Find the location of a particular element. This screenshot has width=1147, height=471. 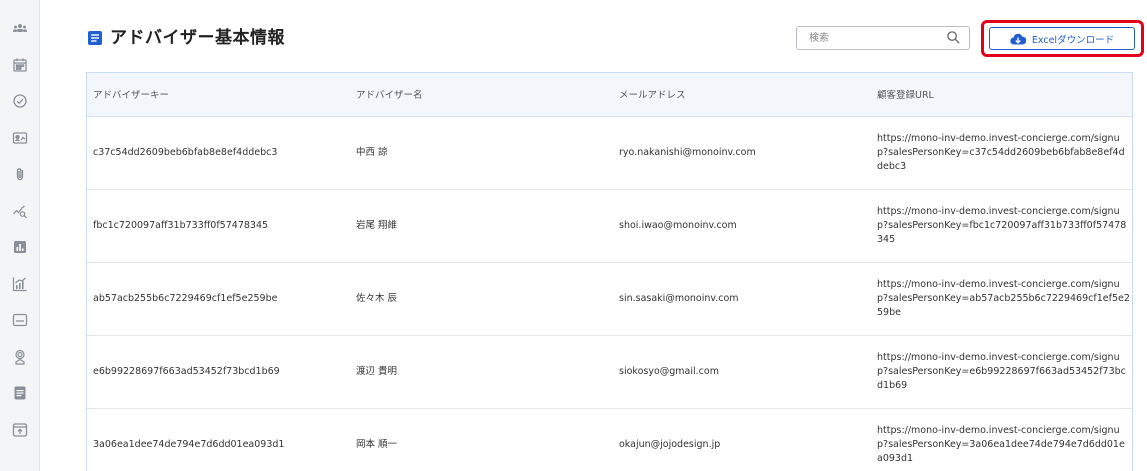

column-header-advisor-key: アドバイザーキー is located at coordinates (218, 95).